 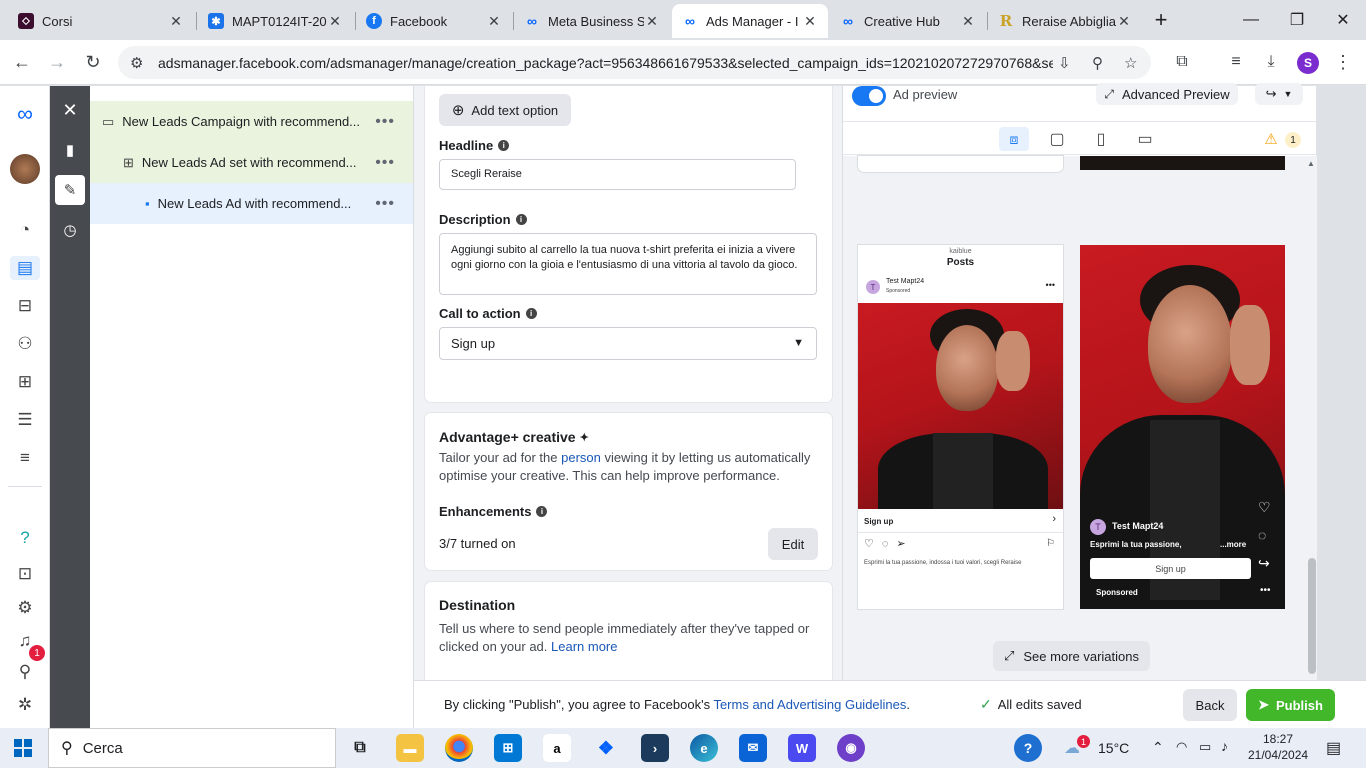 I want to click on add-text-option-button: ⊕ Add text option, so click(x=505, y=110).